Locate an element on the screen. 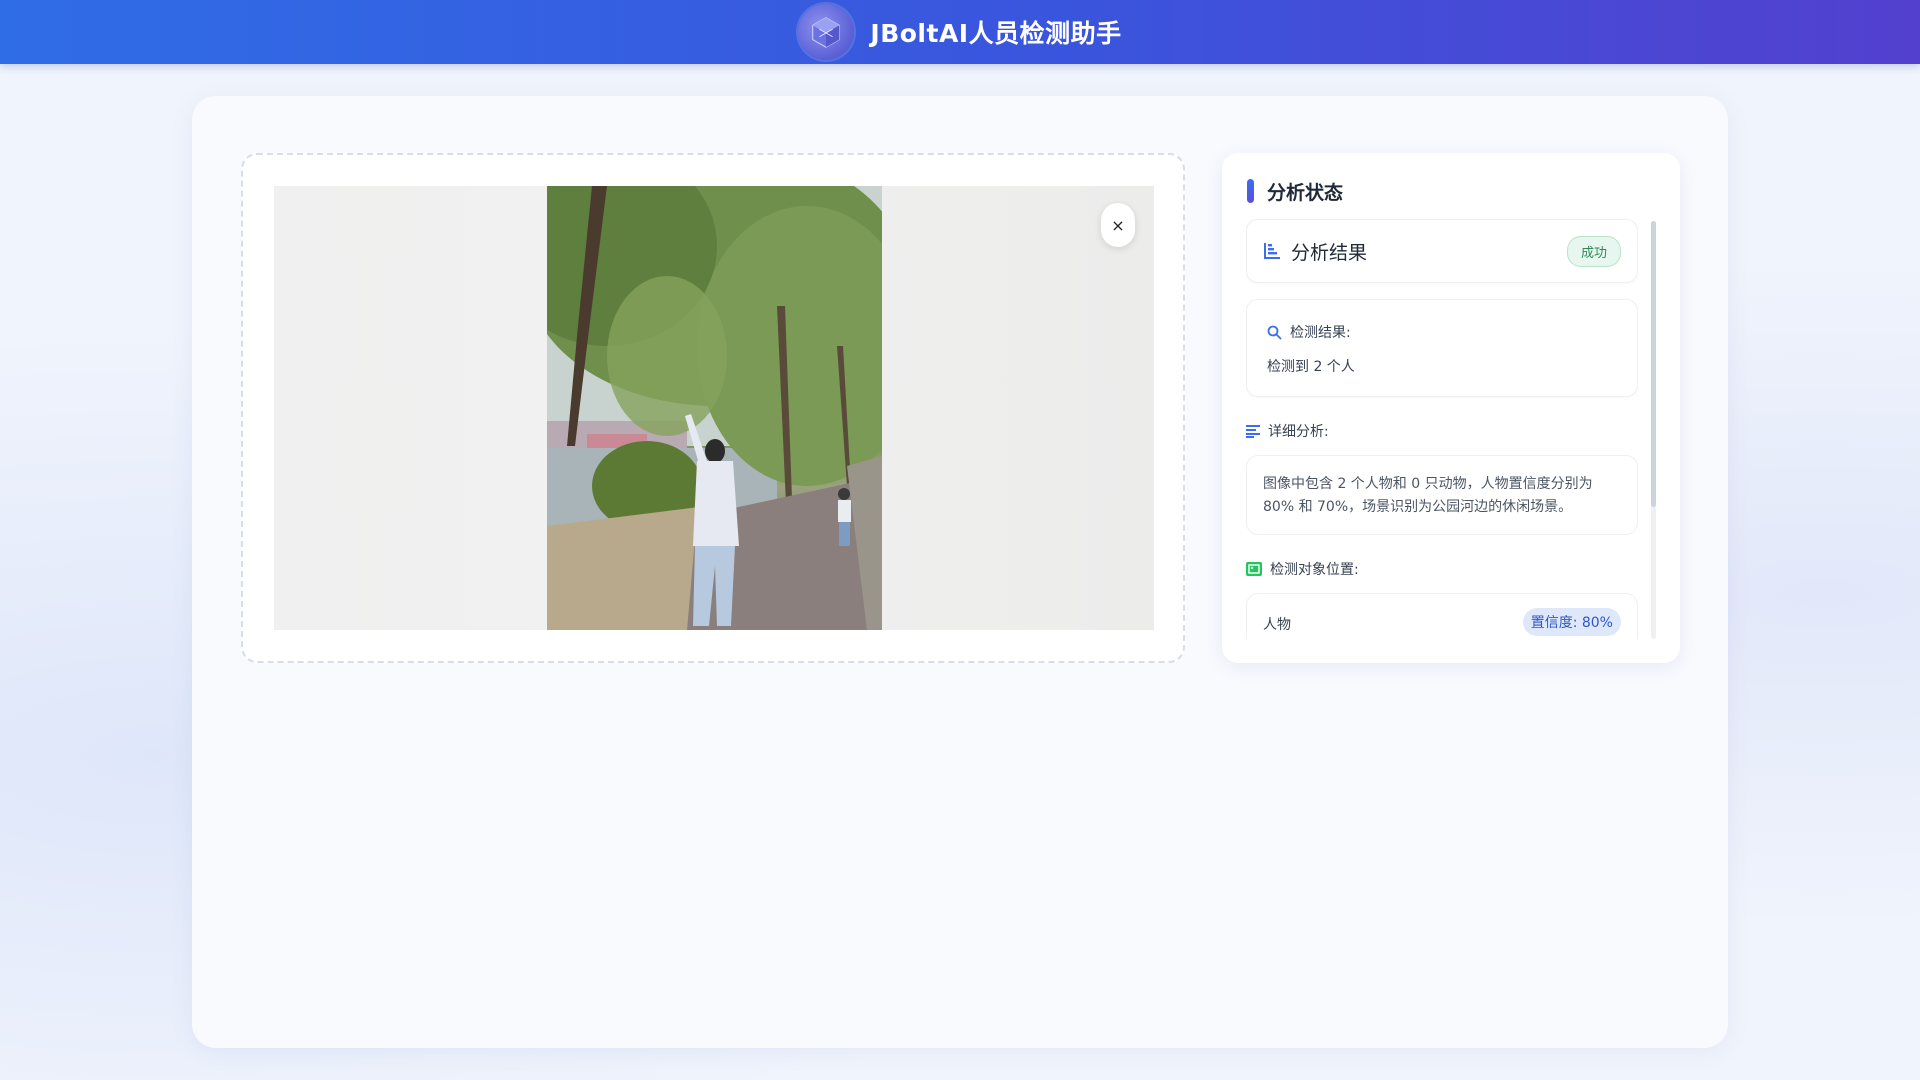  panel-title: 分析状态 is located at coordinates (1295, 191).